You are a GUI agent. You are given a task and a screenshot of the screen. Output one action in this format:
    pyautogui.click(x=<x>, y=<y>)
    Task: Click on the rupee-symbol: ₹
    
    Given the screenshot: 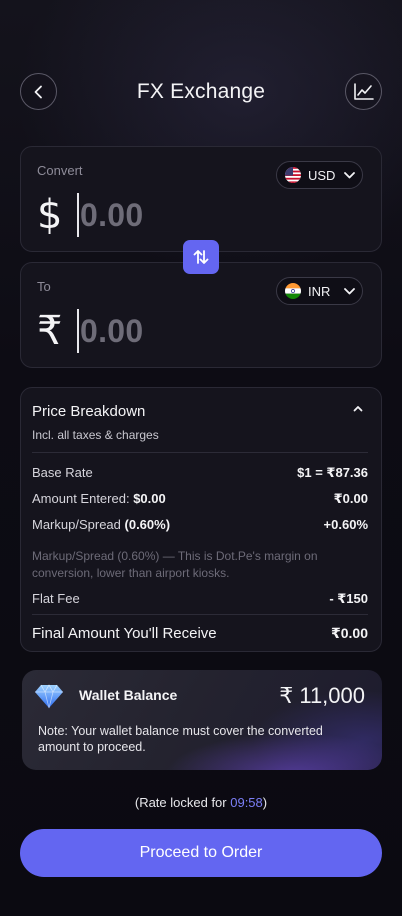 What is the action you would take?
    pyautogui.click(x=50, y=331)
    